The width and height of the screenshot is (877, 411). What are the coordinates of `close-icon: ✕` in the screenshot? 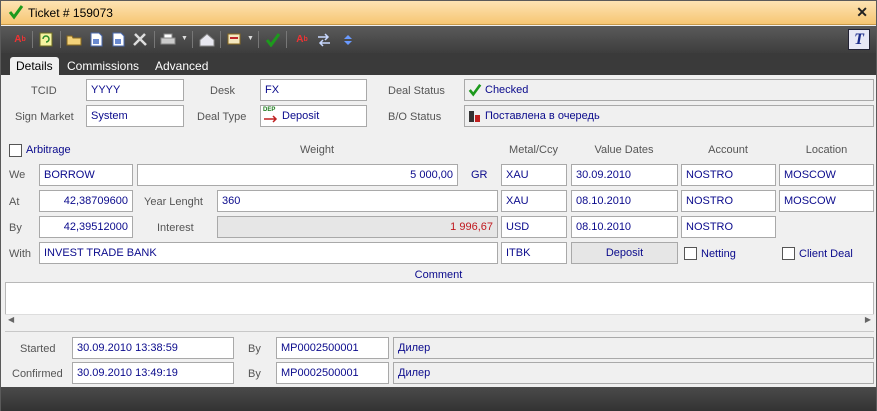 It's located at (862, 12).